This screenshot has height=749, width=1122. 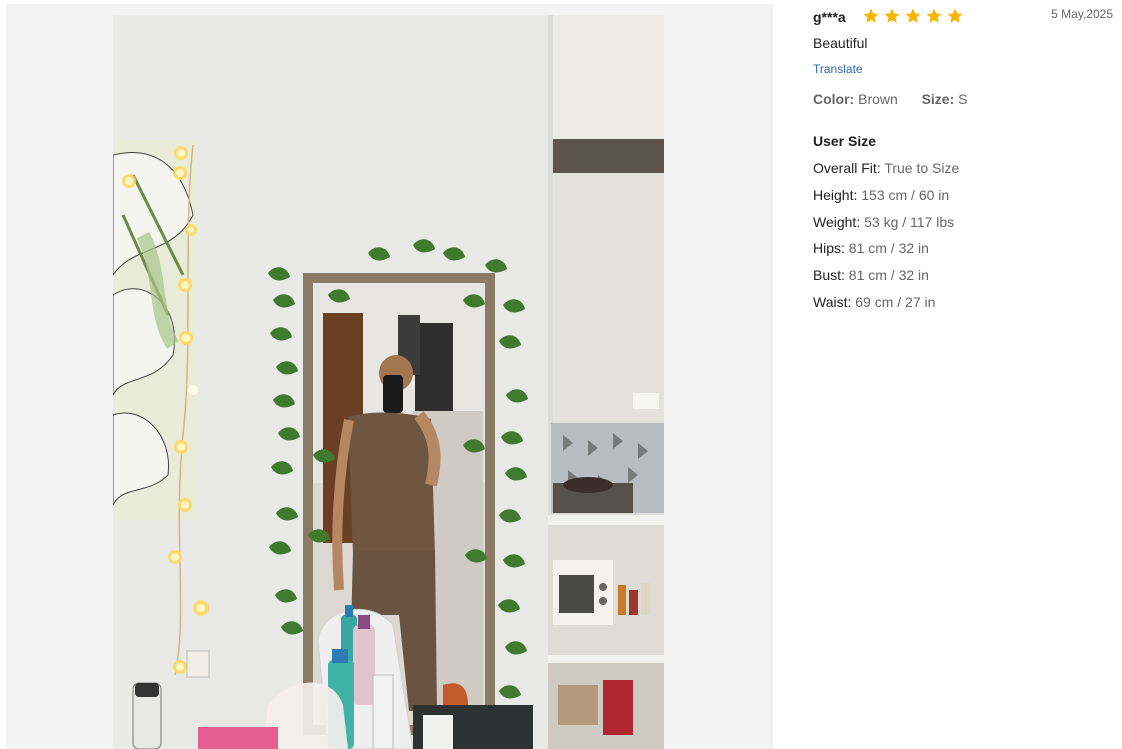 I want to click on size-item-value: True to Size, so click(x=922, y=168).